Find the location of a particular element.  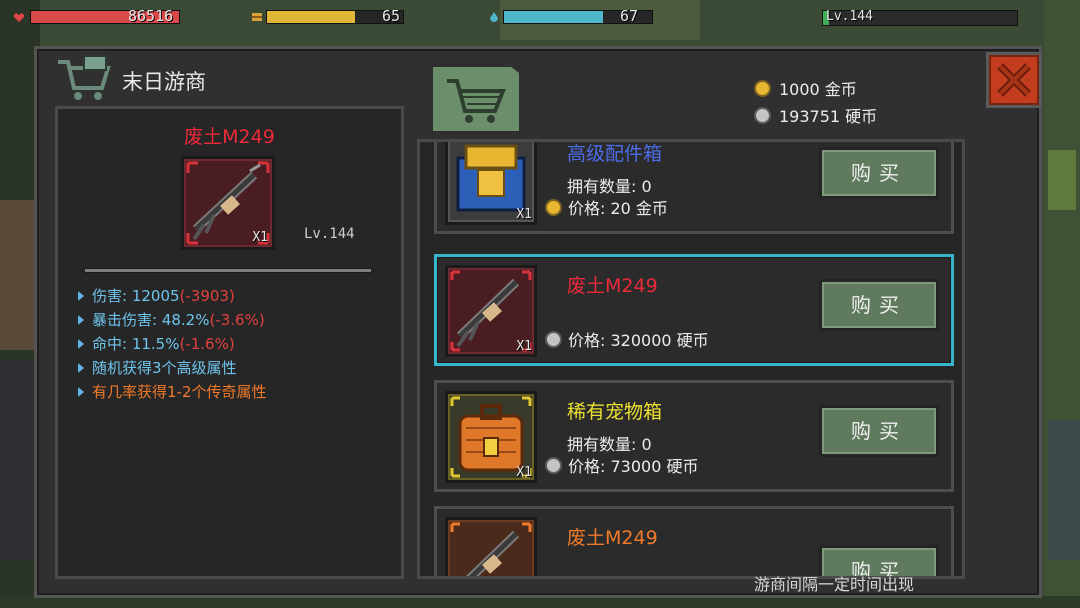

detail-item-name: 废土M249 is located at coordinates (229, 137).